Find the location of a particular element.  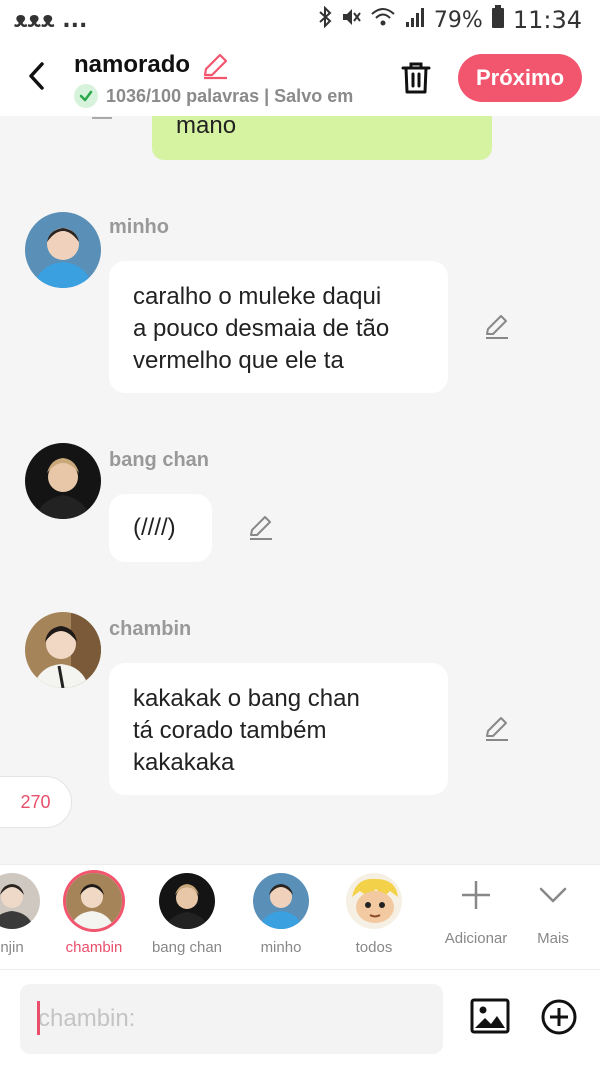

message-bubble: (////) is located at coordinates (160, 528).